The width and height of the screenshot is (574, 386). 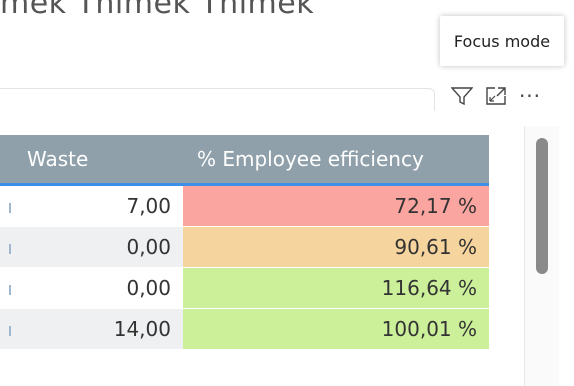 What do you see at coordinates (502, 41) in the screenshot?
I see `focus-mode-tooltip: Focus mode` at bounding box center [502, 41].